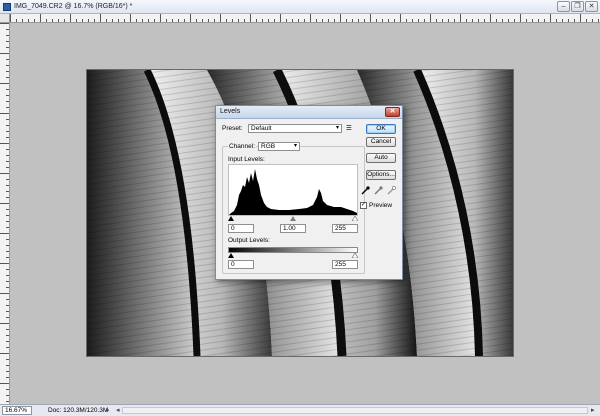 This screenshot has height=416, width=600. Describe the element at coordinates (293, 228) in the screenshot. I see `input-gamma-field: 1.00` at that location.